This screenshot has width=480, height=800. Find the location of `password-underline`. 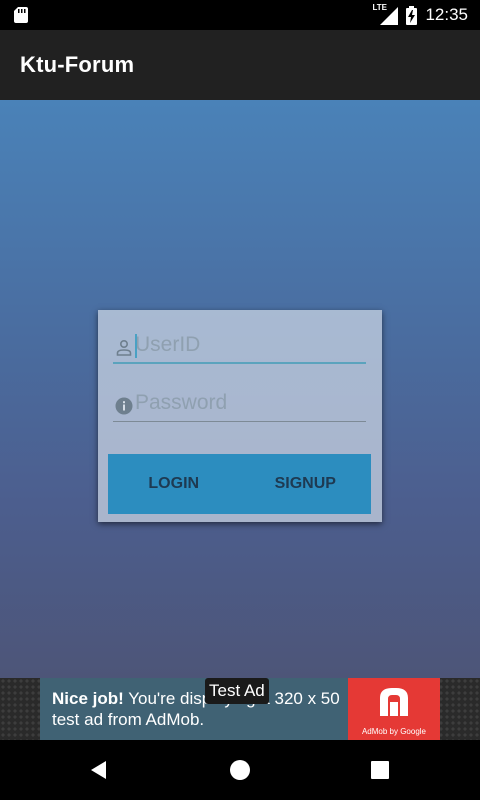

password-underline is located at coordinates (239, 421).